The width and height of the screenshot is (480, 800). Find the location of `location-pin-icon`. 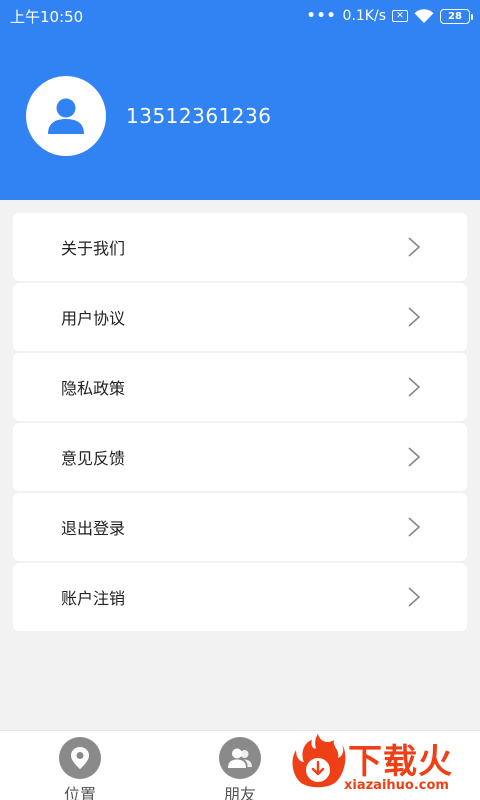

location-pin-icon is located at coordinates (80, 758).